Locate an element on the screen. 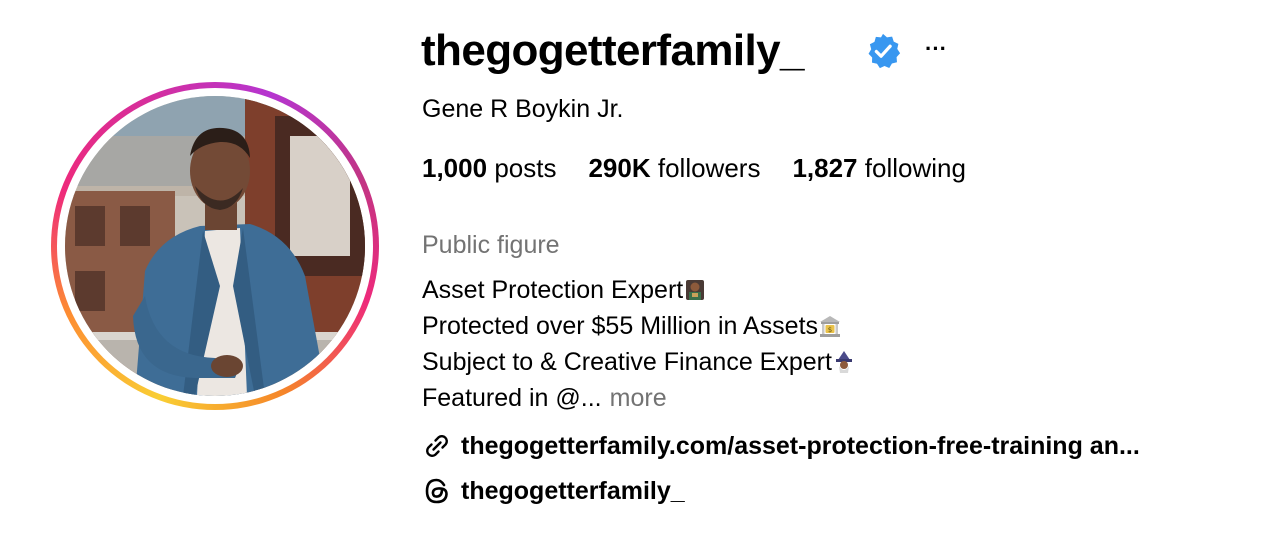 The height and width of the screenshot is (540, 1282). verified-badge-icon is located at coordinates (884, 51).